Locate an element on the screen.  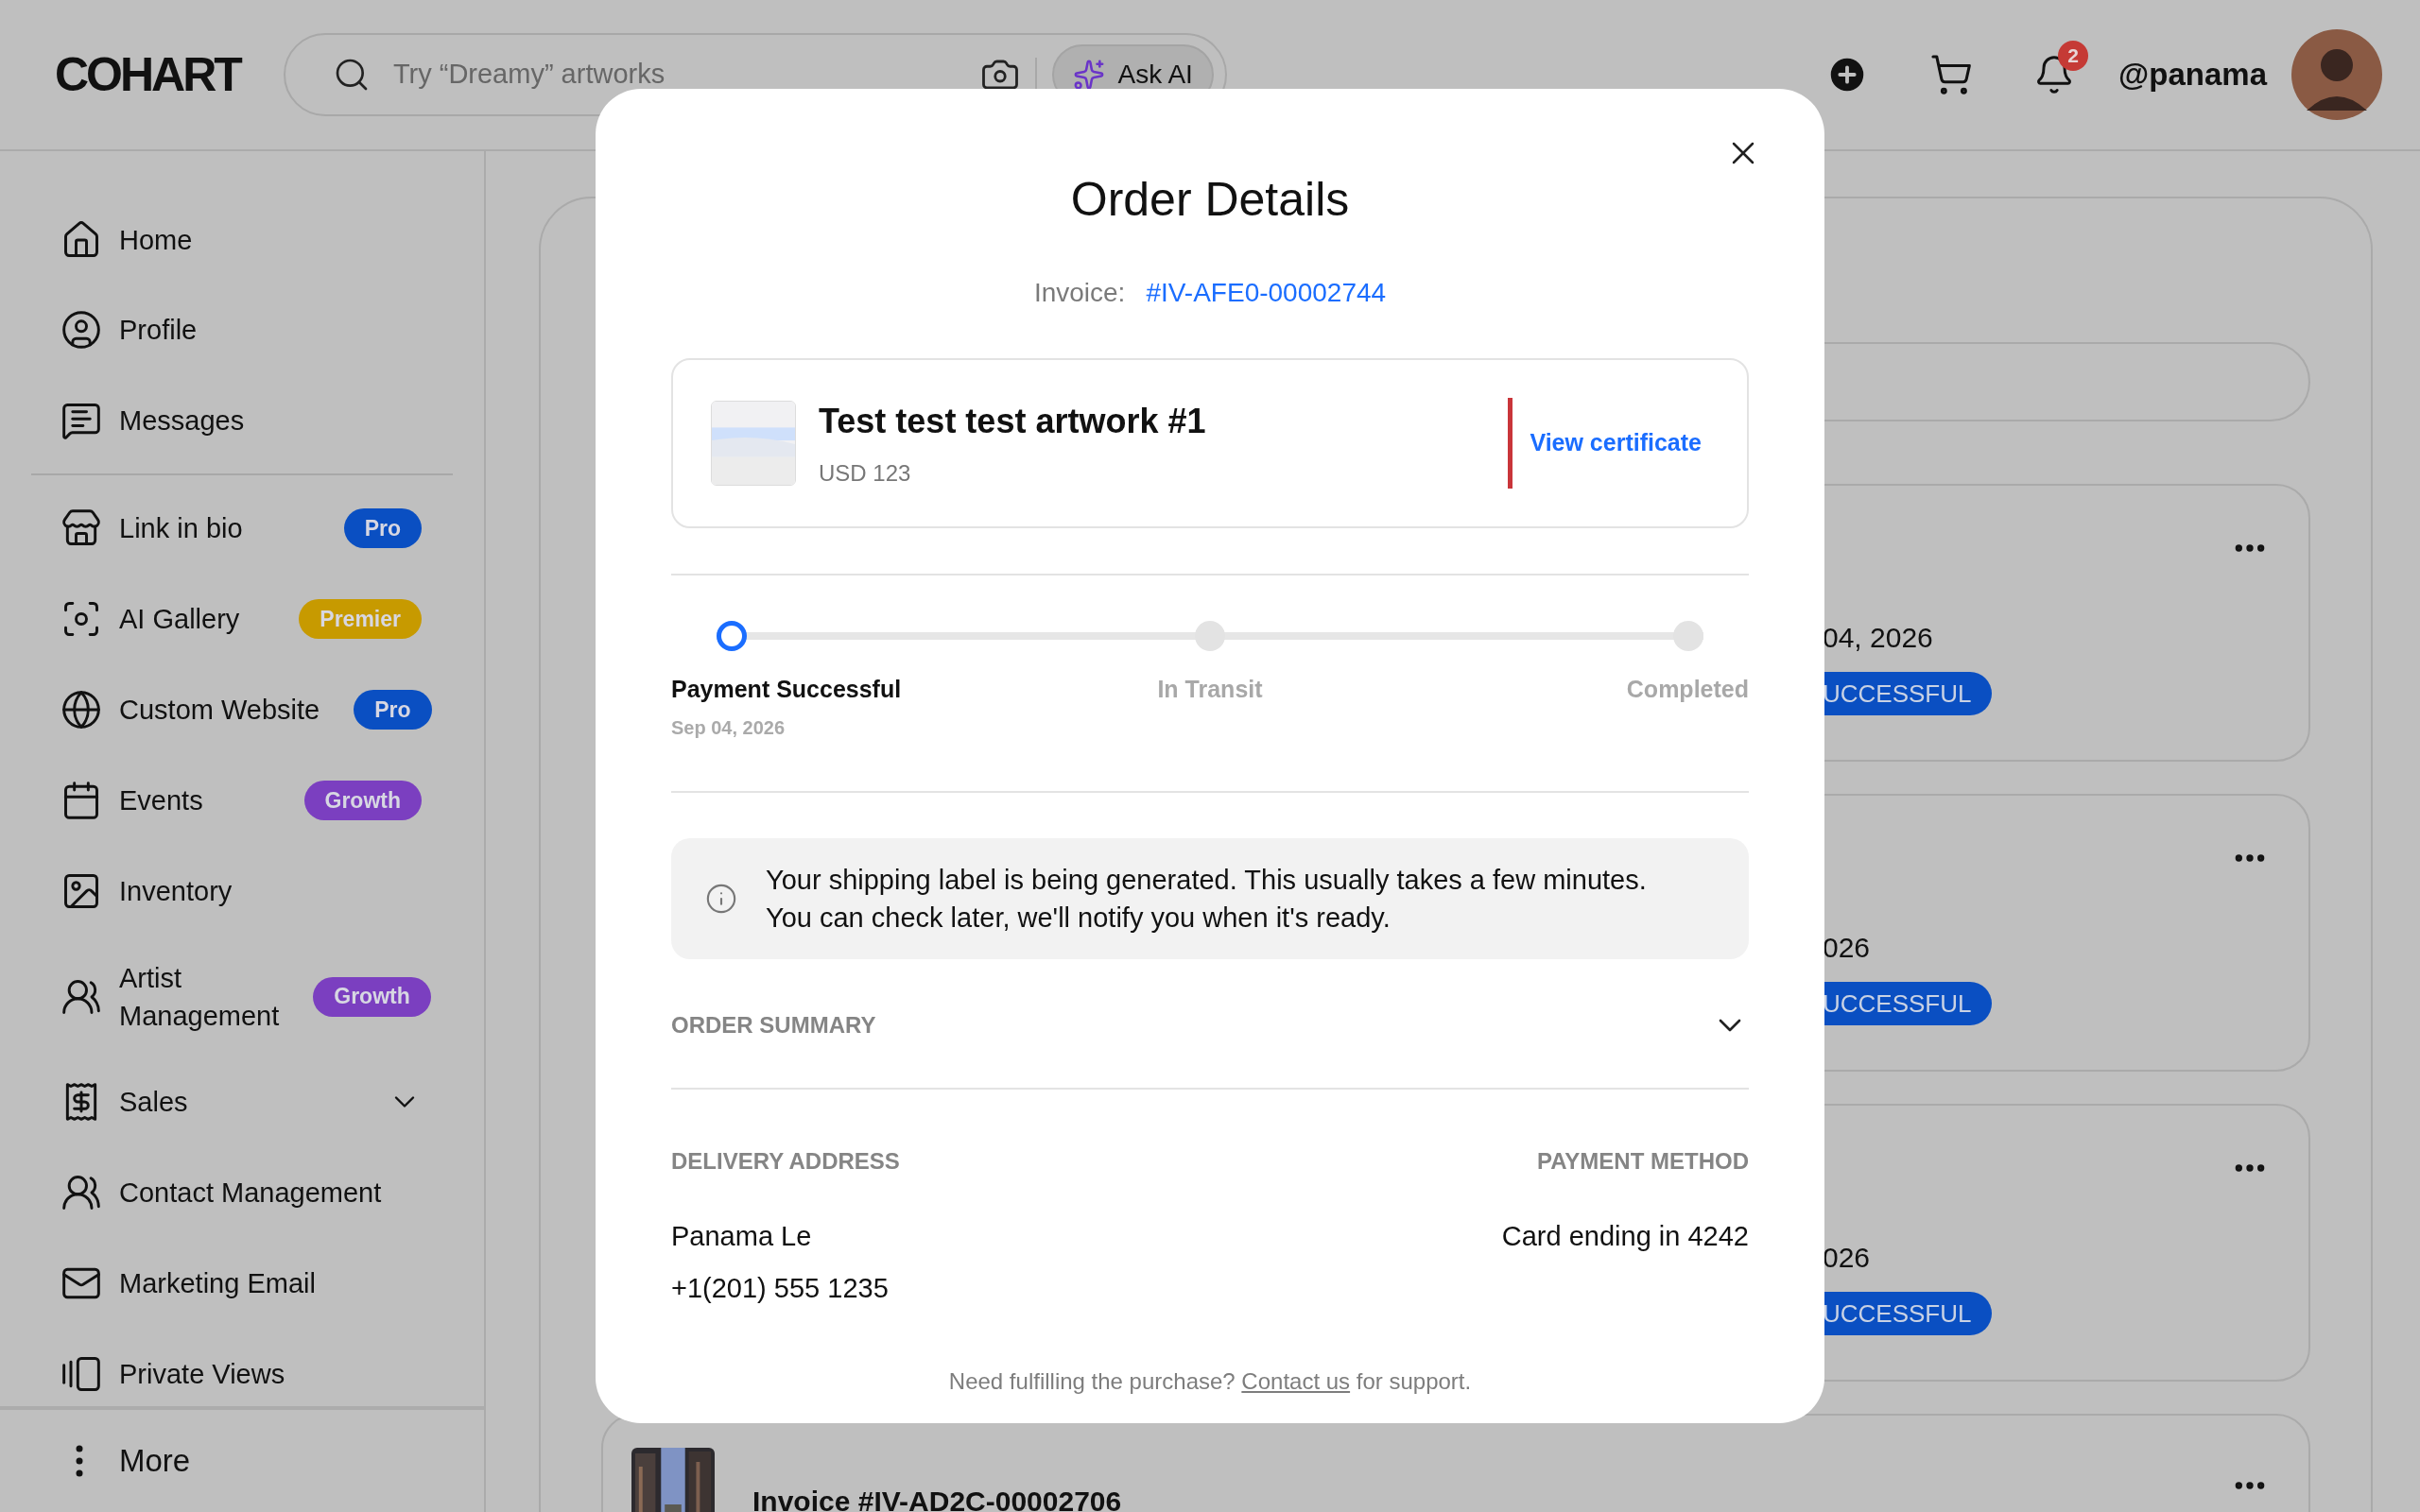
notification-count: 2 is located at coordinates (2073, 56).